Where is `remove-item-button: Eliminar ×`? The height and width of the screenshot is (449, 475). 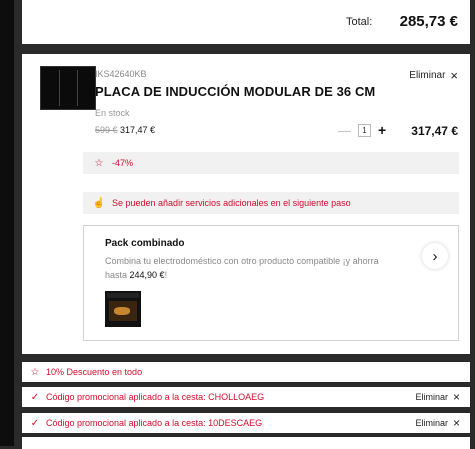
remove-item-button: Eliminar × is located at coordinates (433, 75).